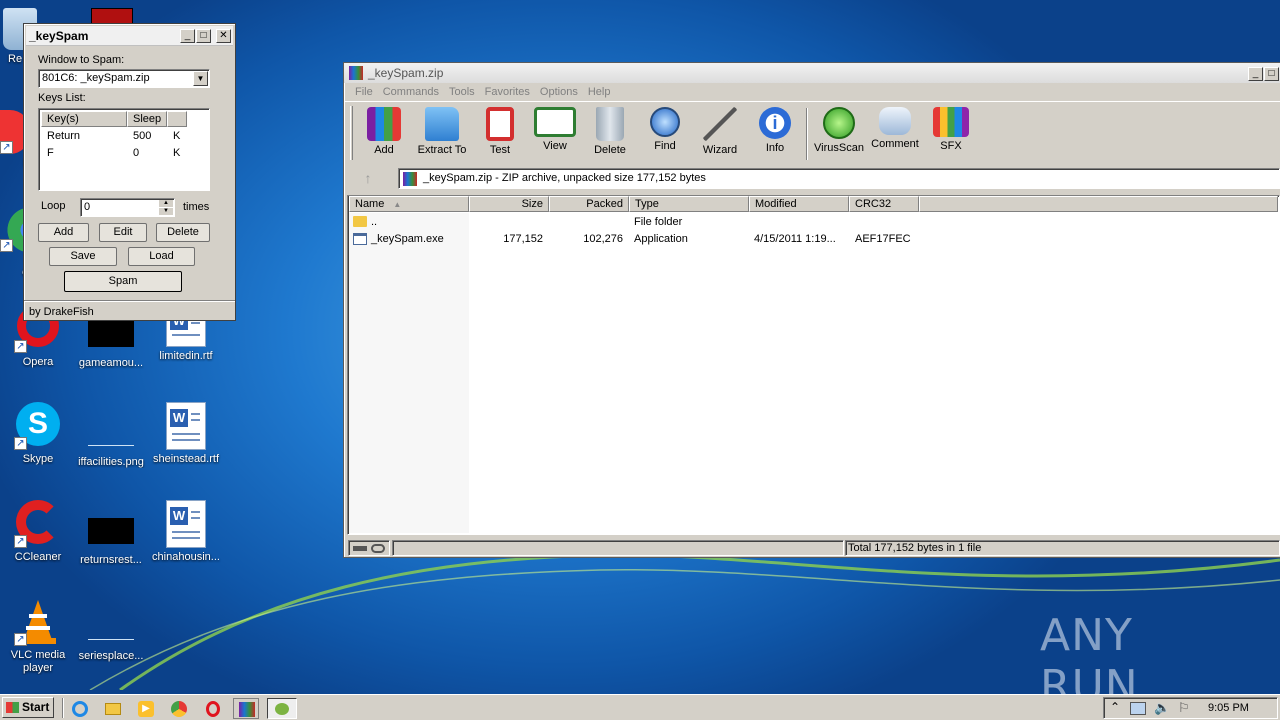 The image size is (1280, 720). What do you see at coordinates (83, 256) in the screenshot?
I see `save-button: Save` at bounding box center [83, 256].